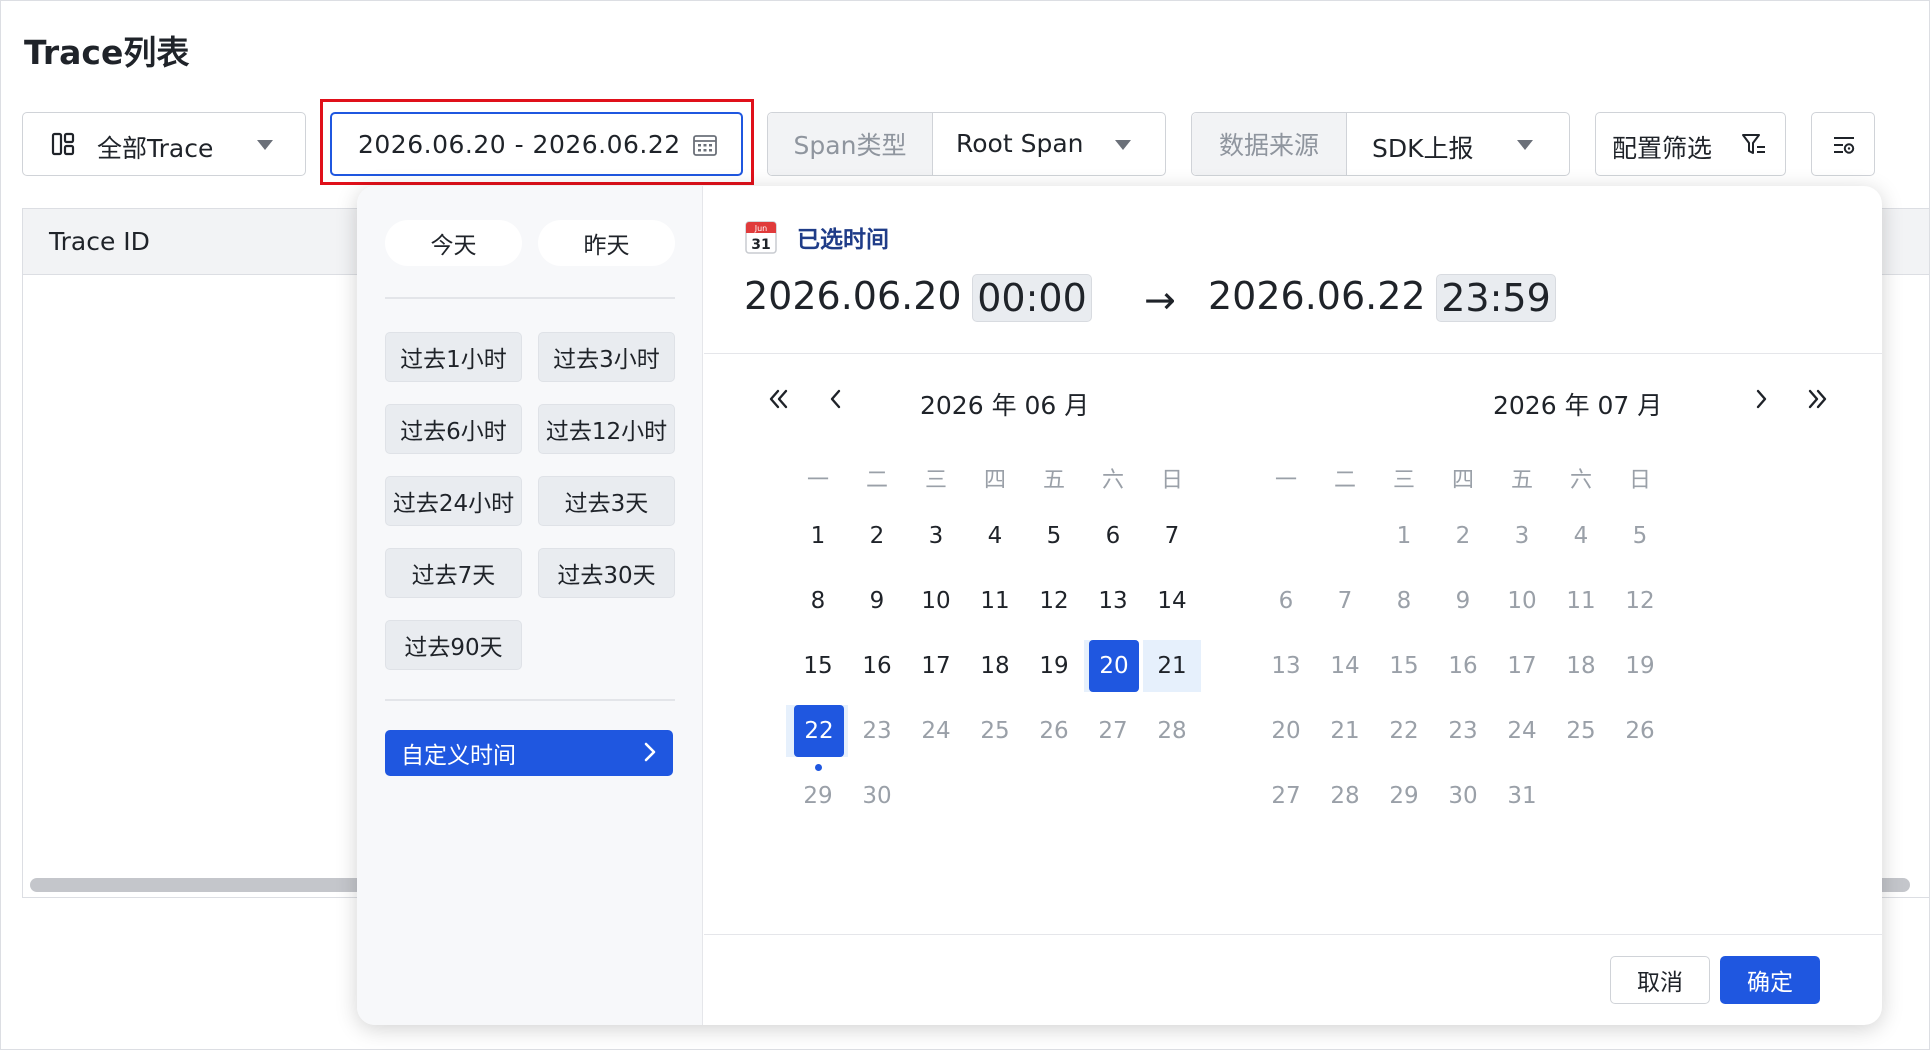 This screenshot has width=1930, height=1050. Describe the element at coordinates (453, 573) in the screenshot. I see `range-7d-button: 过去7天` at that location.